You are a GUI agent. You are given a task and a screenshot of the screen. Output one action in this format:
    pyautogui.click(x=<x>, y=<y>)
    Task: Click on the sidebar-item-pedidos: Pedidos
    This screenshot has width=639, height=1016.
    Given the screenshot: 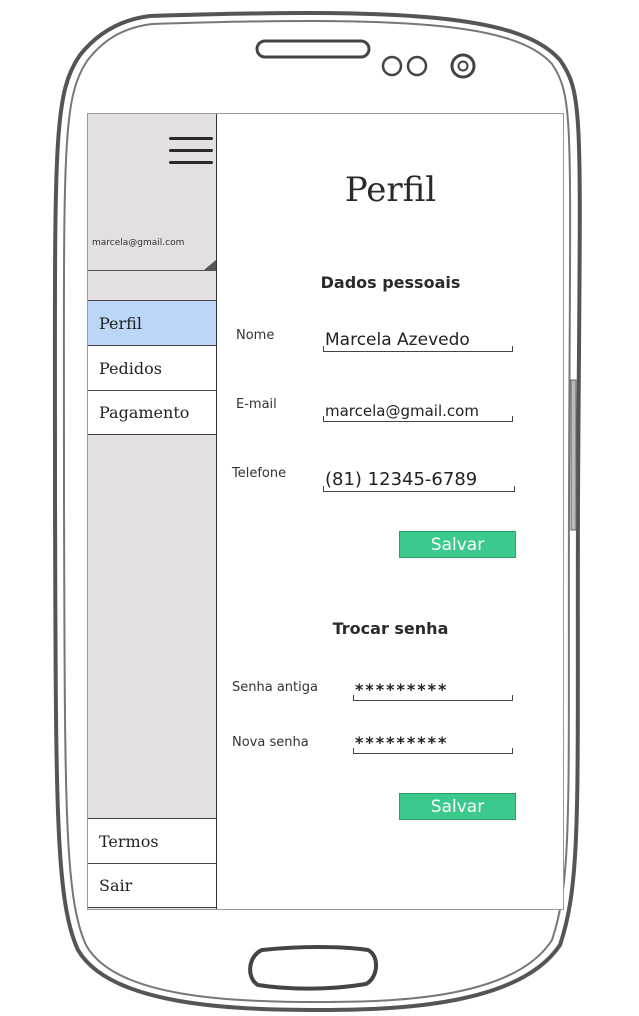 What is the action you would take?
    pyautogui.click(x=152, y=367)
    